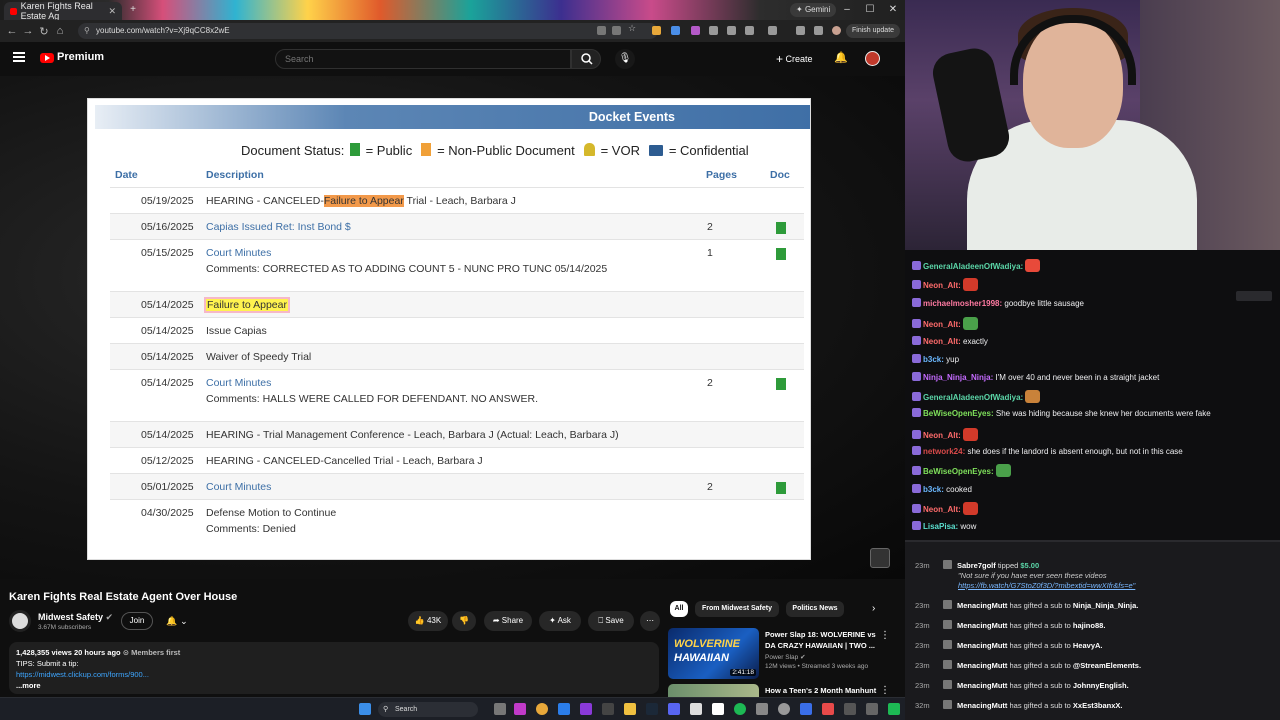 The height and width of the screenshot is (720, 1280). Describe the element at coordinates (784, 709) in the screenshot. I see `obs-icon` at that location.